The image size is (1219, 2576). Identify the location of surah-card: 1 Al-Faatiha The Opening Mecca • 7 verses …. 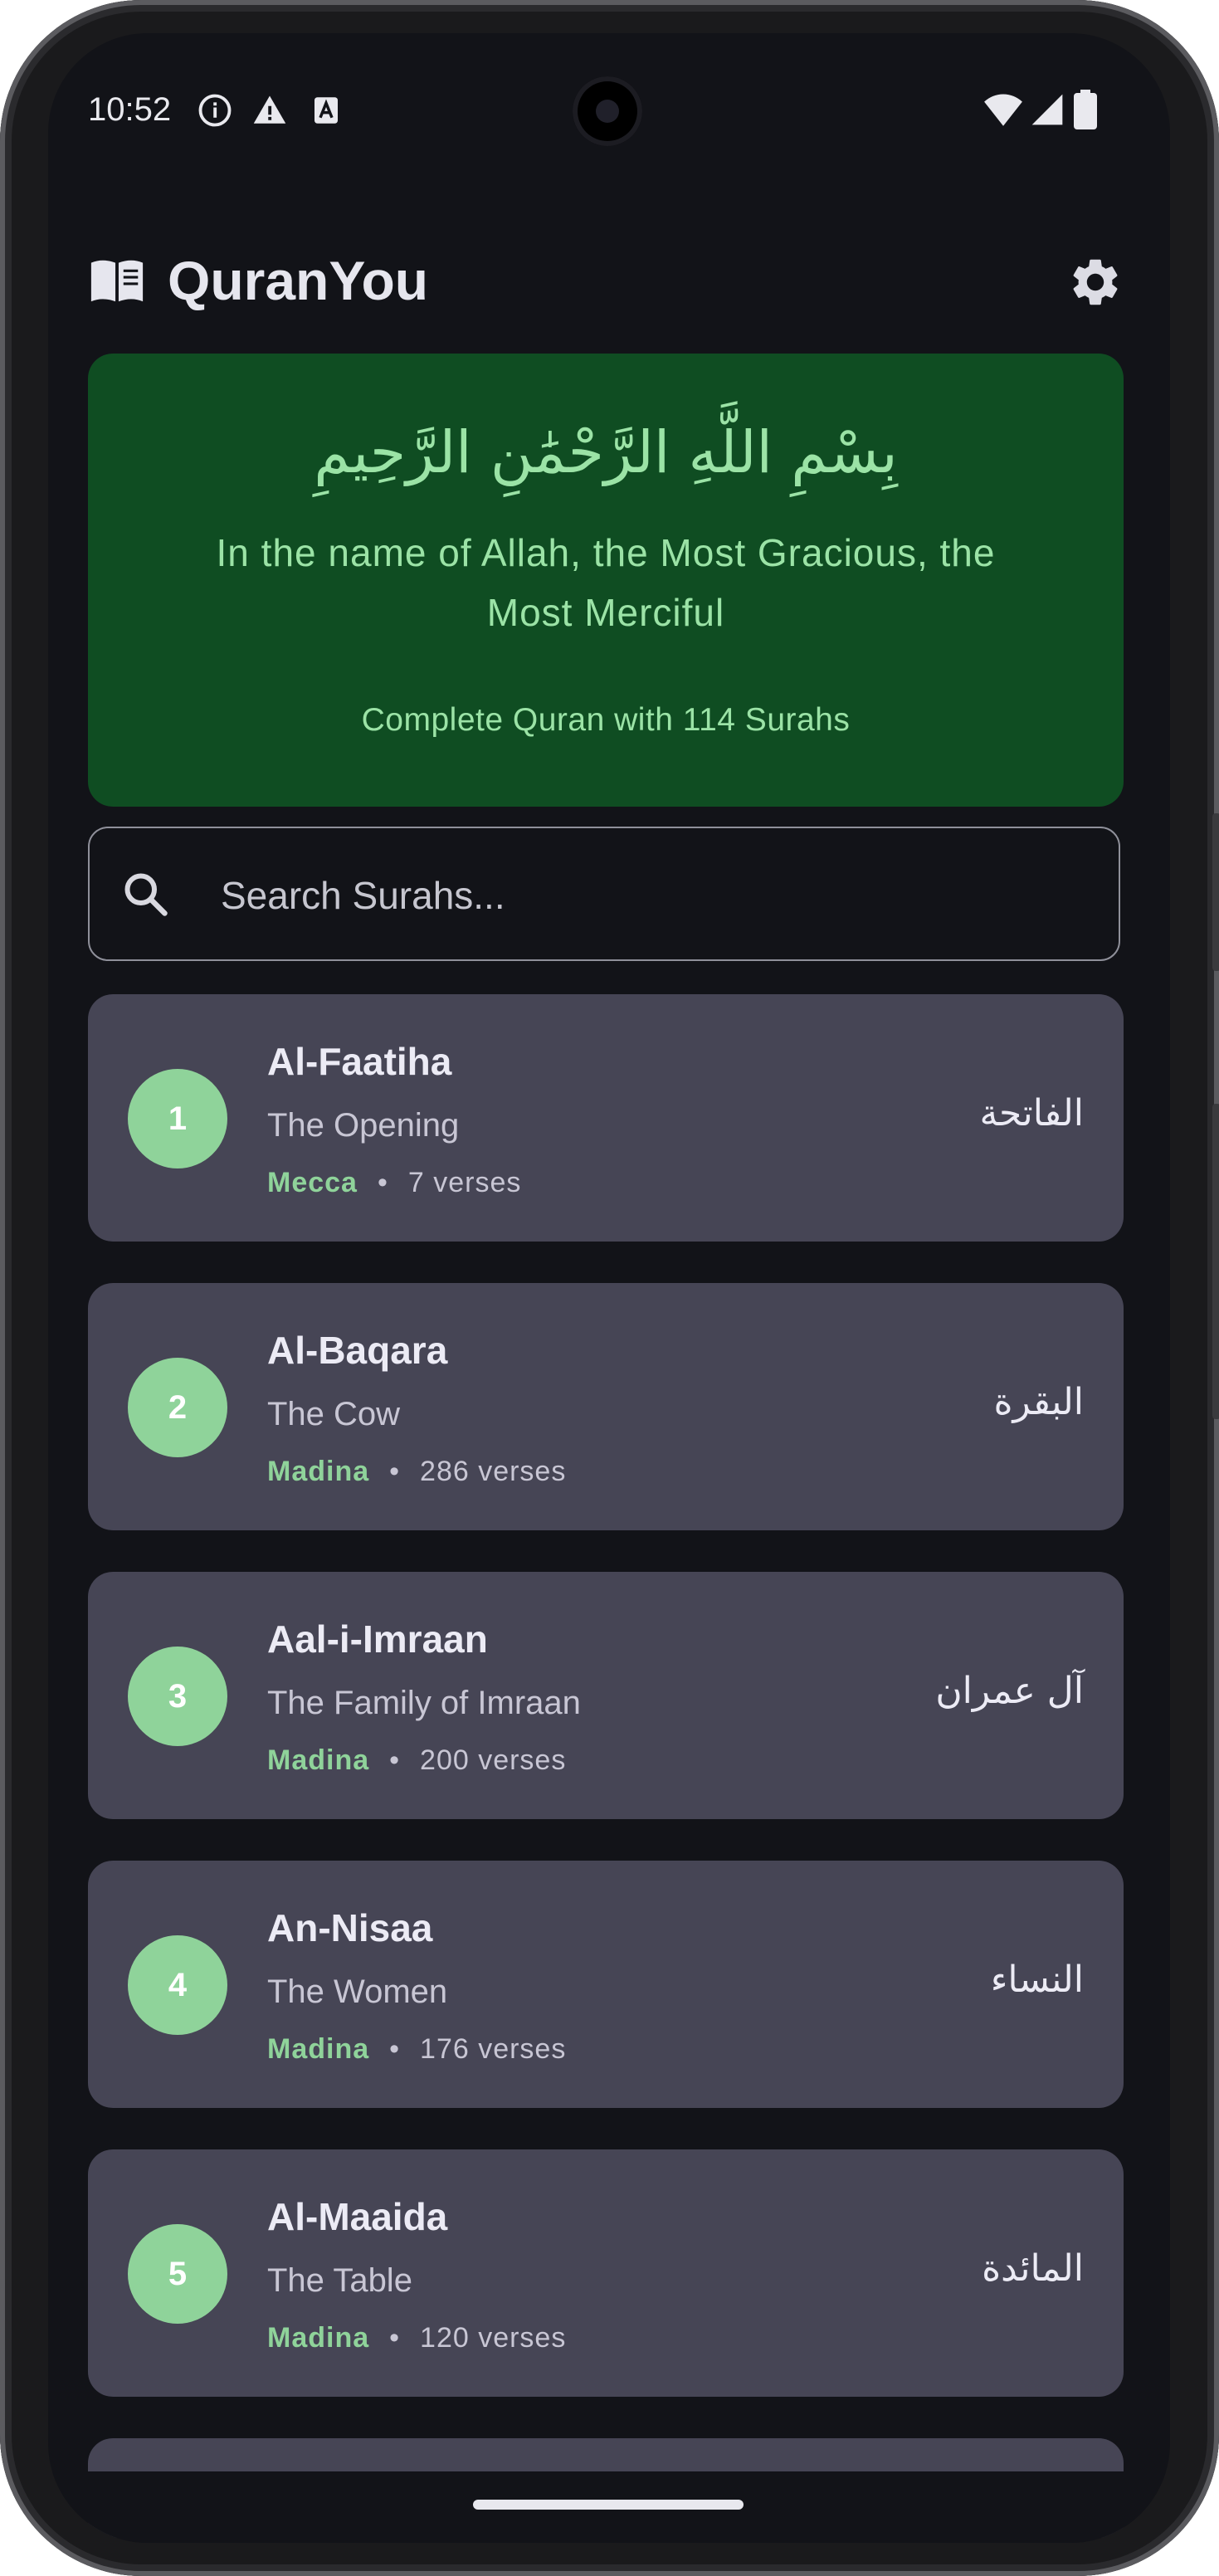
(606, 1118).